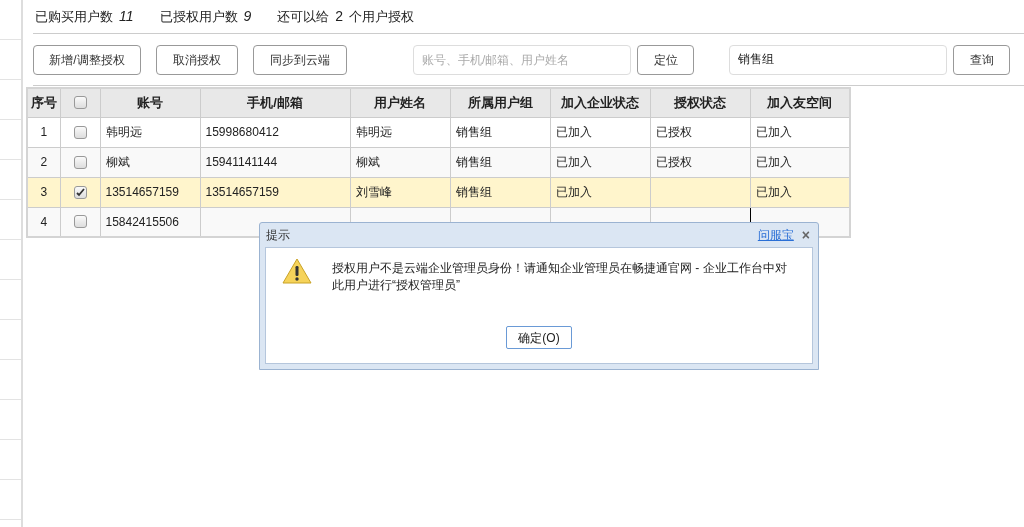  I want to click on table-cell: 15998680412, so click(275, 132).